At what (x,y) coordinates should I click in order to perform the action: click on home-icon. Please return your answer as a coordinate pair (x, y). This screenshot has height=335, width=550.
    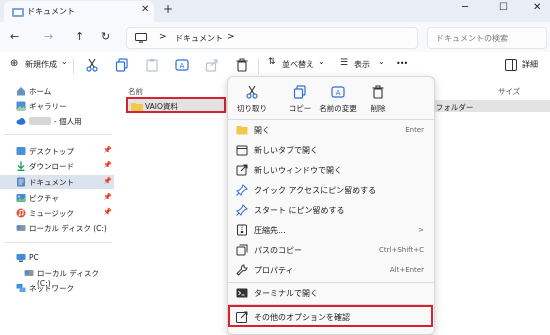
    Looking at the image, I should click on (21, 91).